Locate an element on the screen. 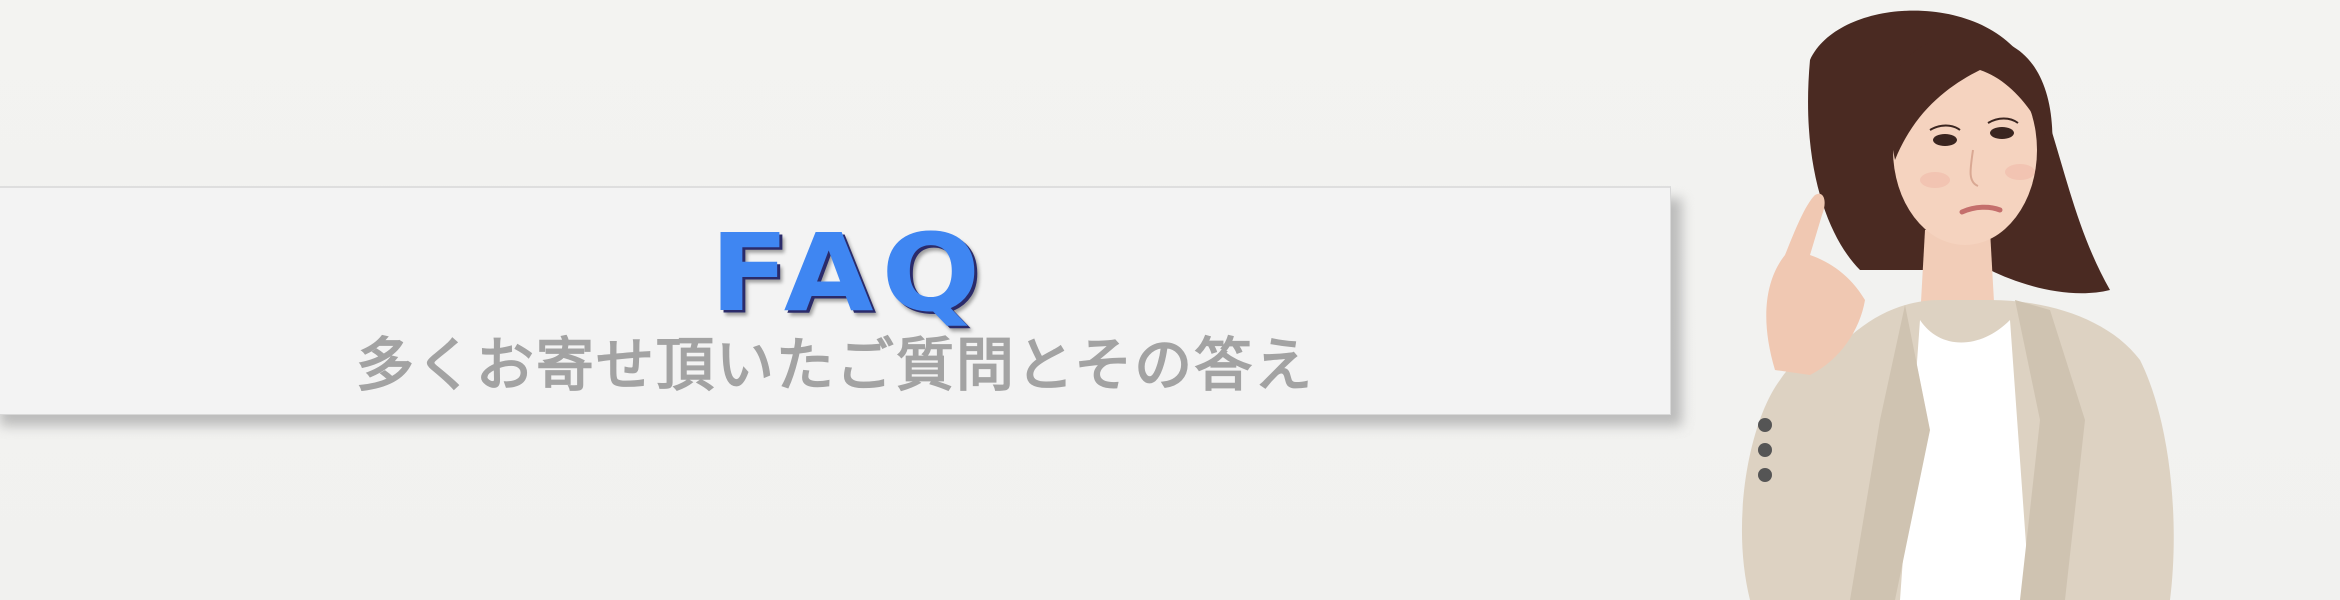 This screenshot has width=2340, height=600. page-title: FAQ is located at coordinates (849, 273).